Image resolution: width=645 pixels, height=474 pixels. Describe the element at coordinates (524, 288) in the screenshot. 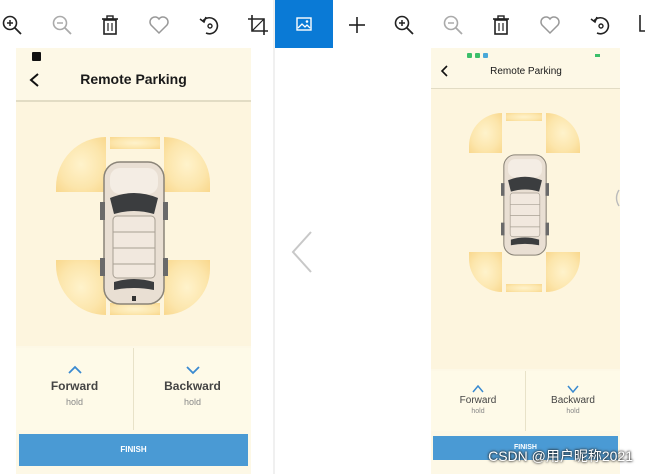

I see `parking-zone-rear-center` at that location.